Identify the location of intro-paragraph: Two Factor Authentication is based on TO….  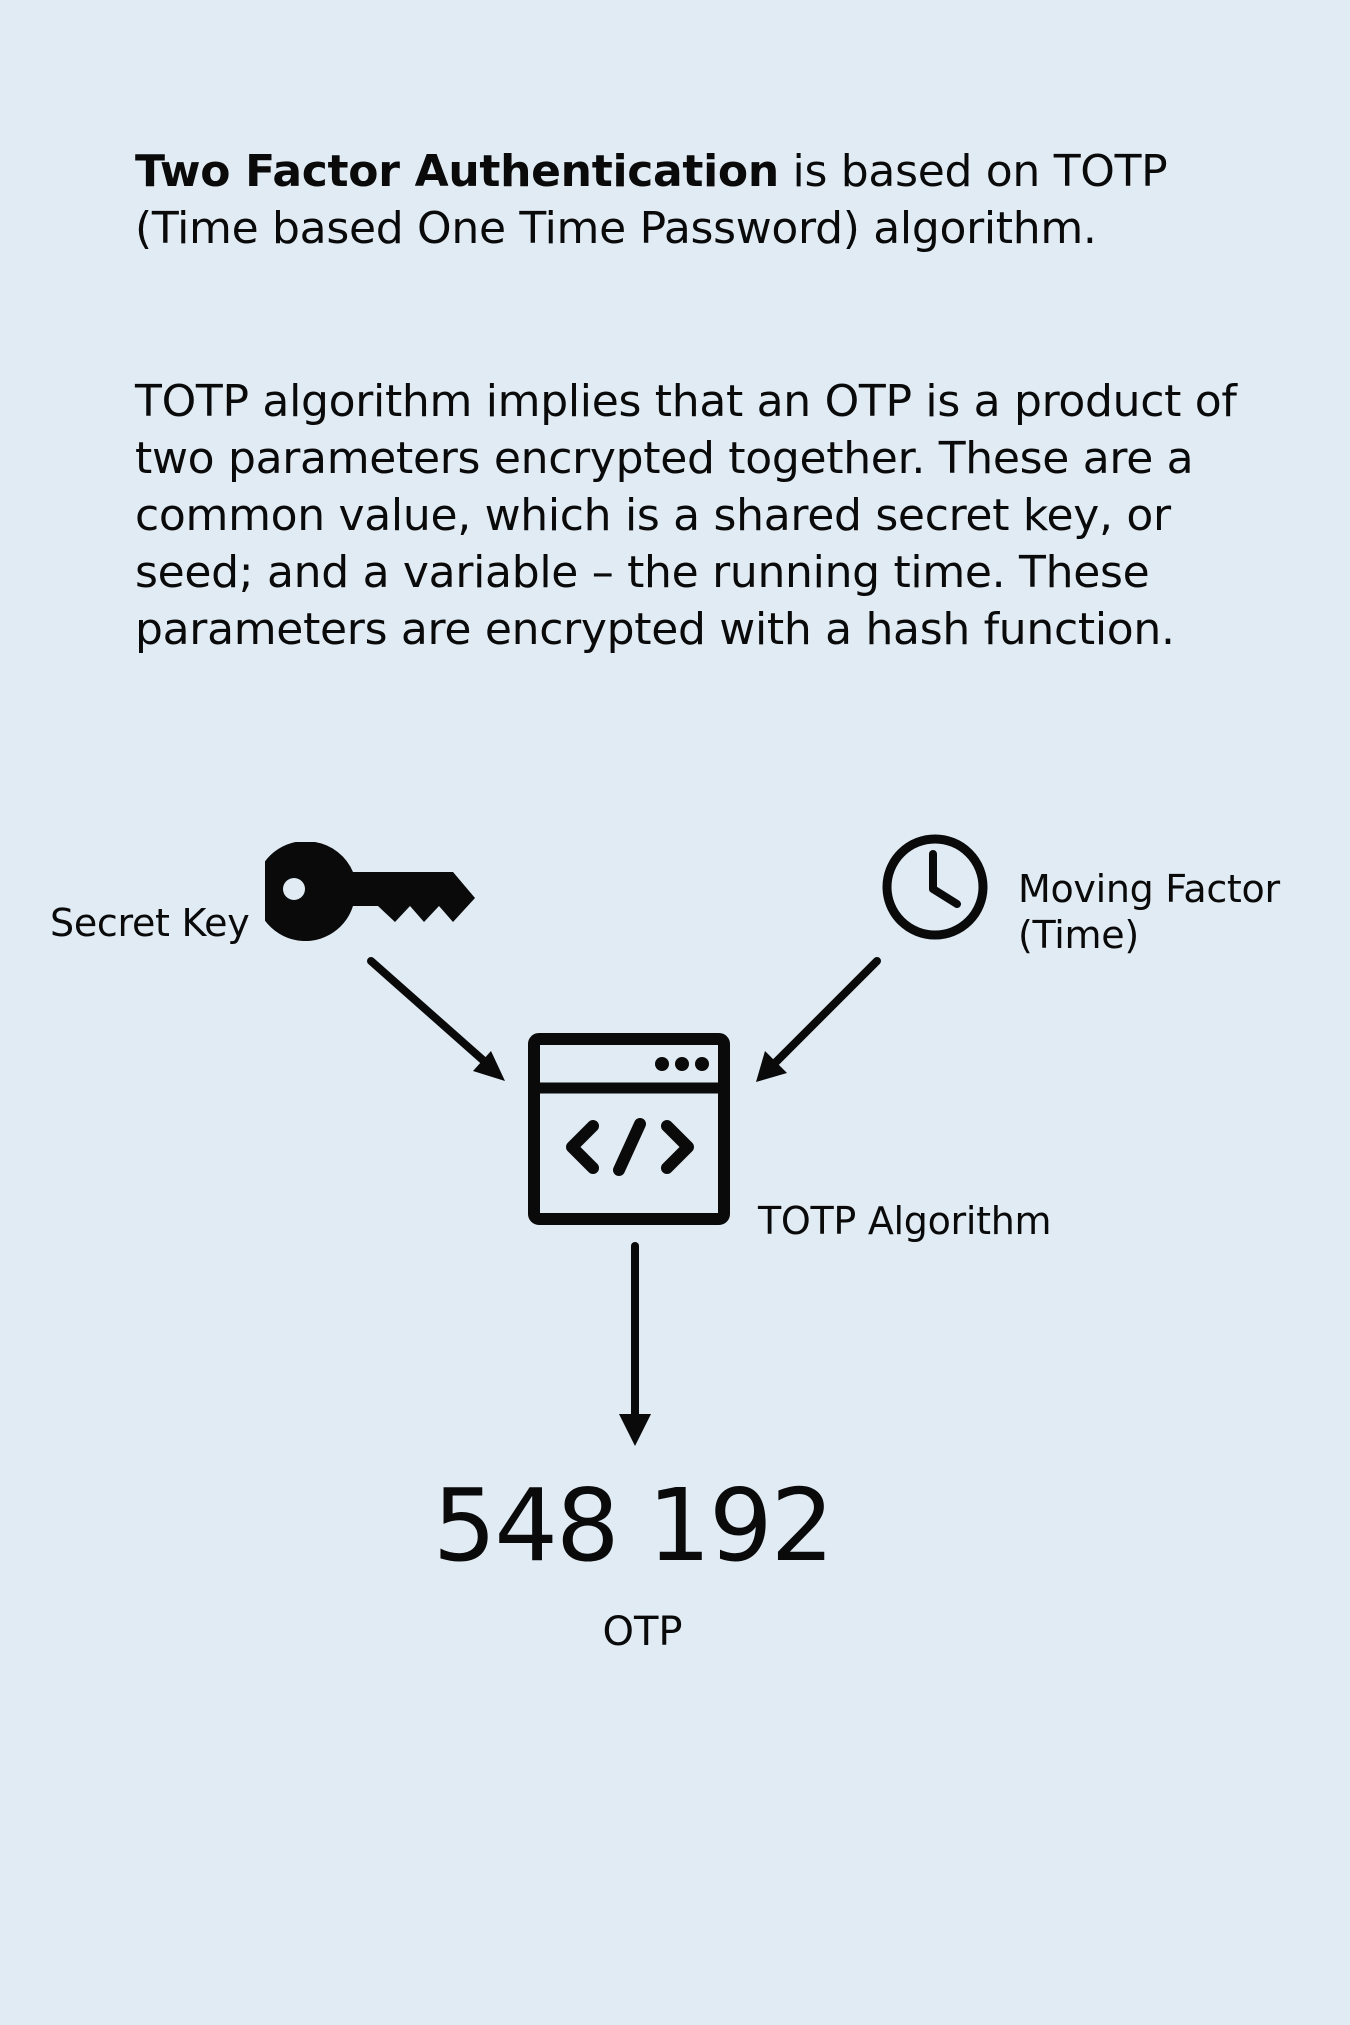
(705, 200).